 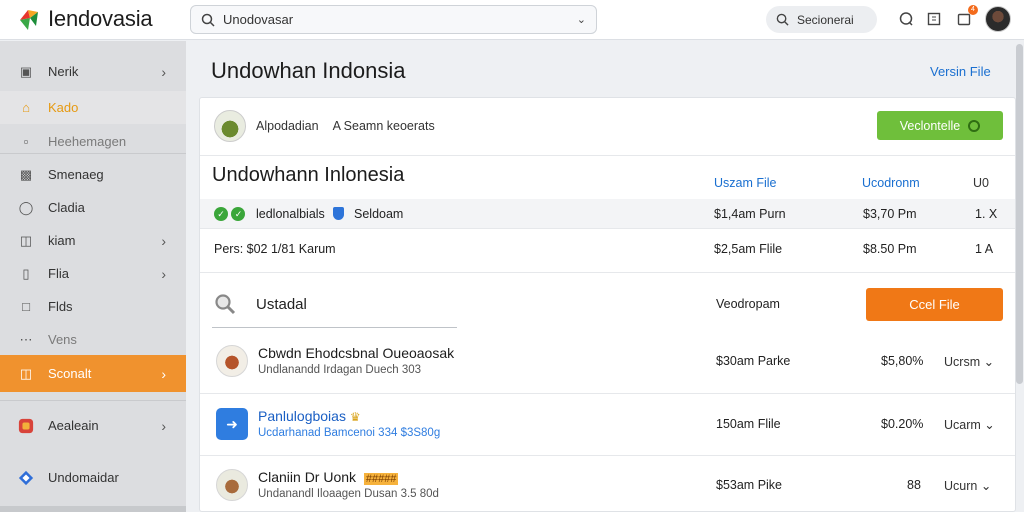 What do you see at coordinates (340, 370) in the screenshot?
I see `item-subtitle: Undlanandd Irdagan Duech 303` at bounding box center [340, 370].